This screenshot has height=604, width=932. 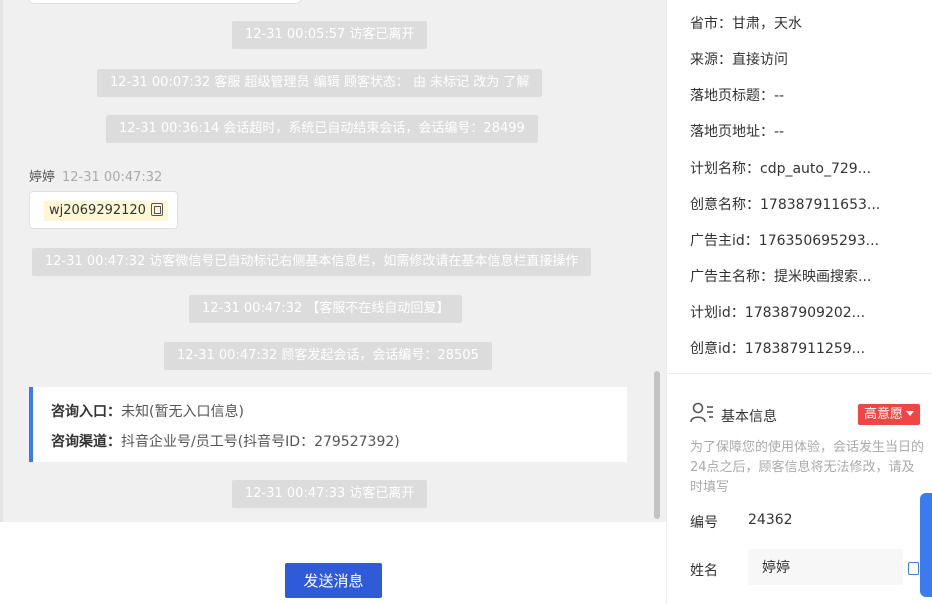 What do you see at coordinates (333, 580) in the screenshot?
I see `send-message-button: 发送消息` at bounding box center [333, 580].